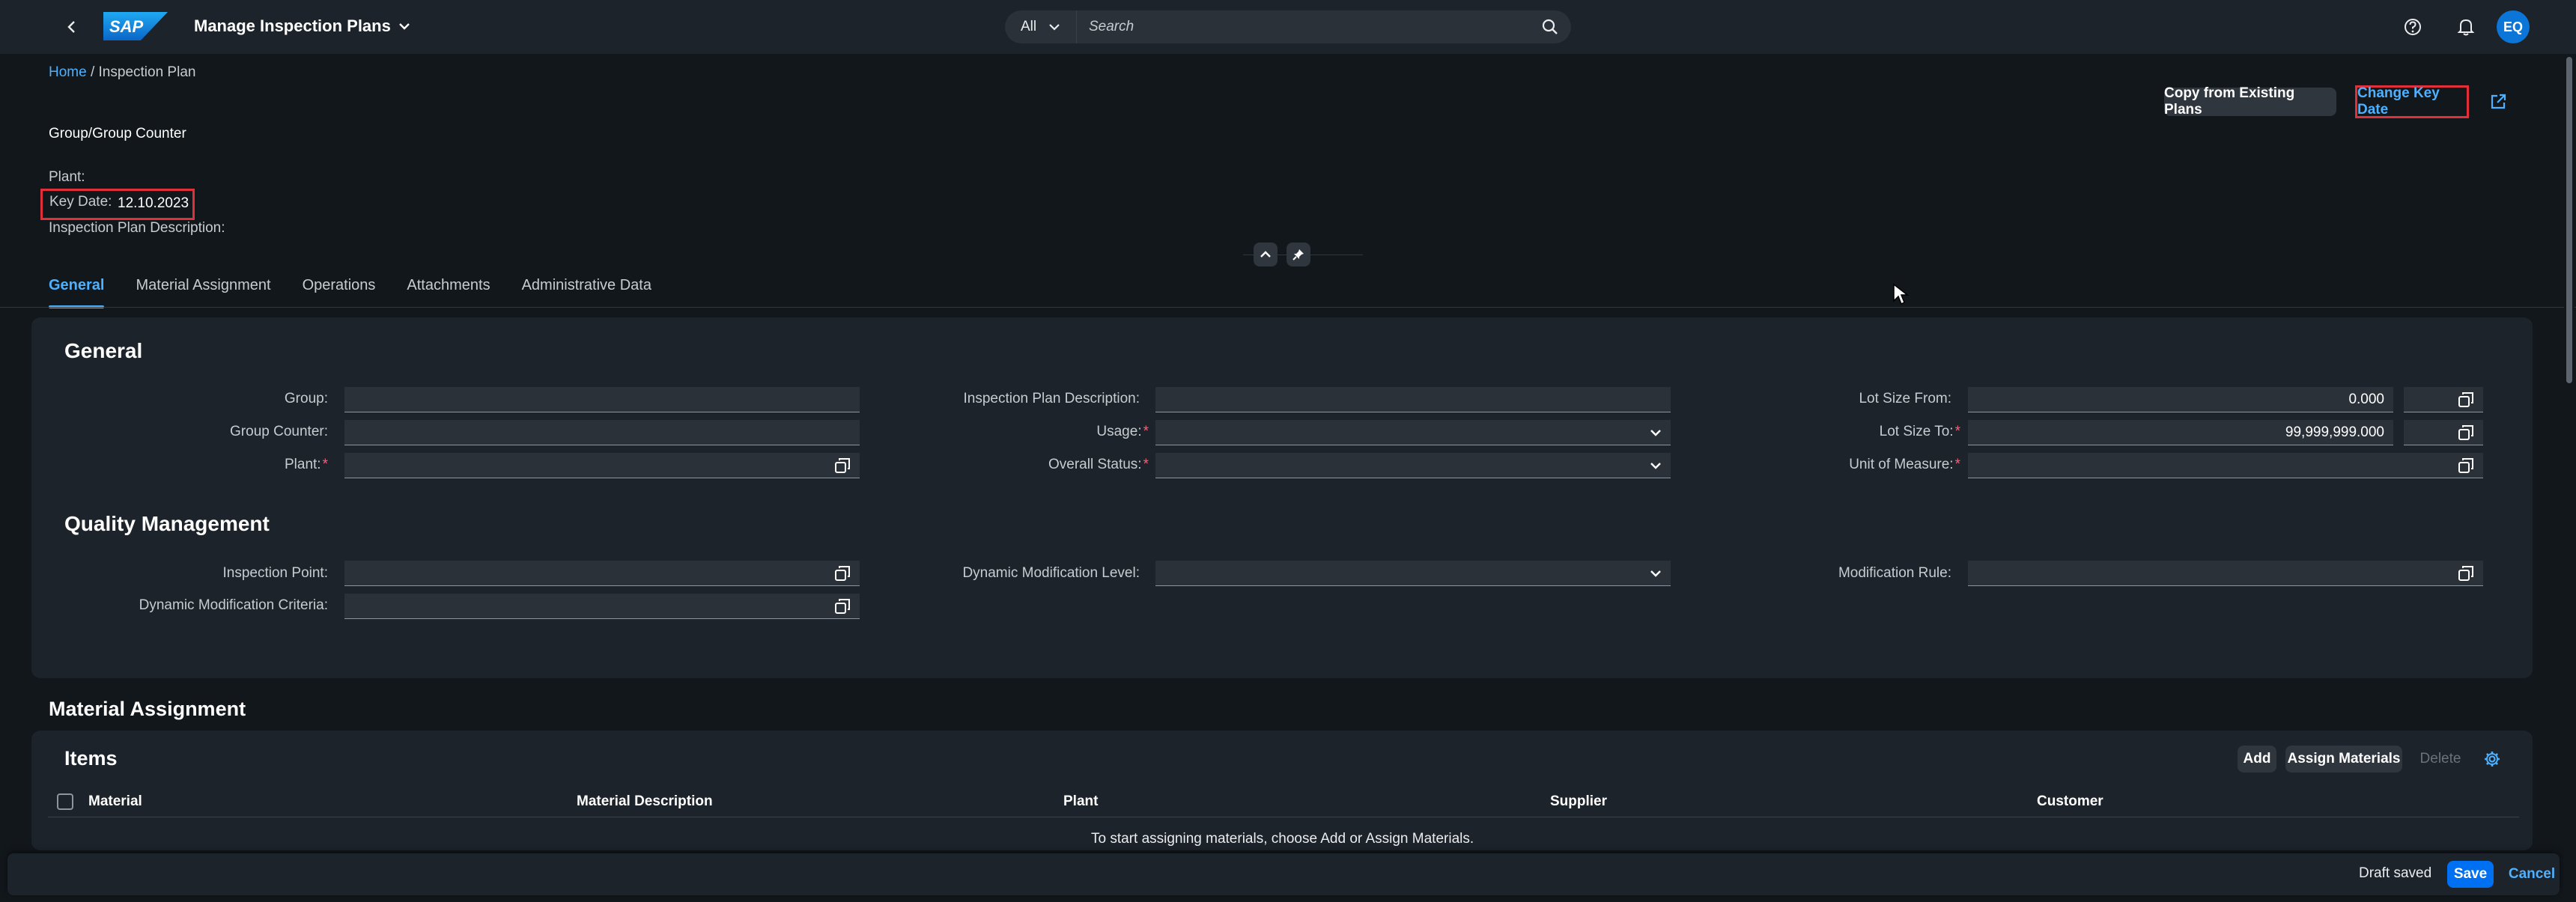 The width and height of the screenshot is (2576, 902). What do you see at coordinates (306, 398) in the screenshot?
I see `group-label: Group:` at bounding box center [306, 398].